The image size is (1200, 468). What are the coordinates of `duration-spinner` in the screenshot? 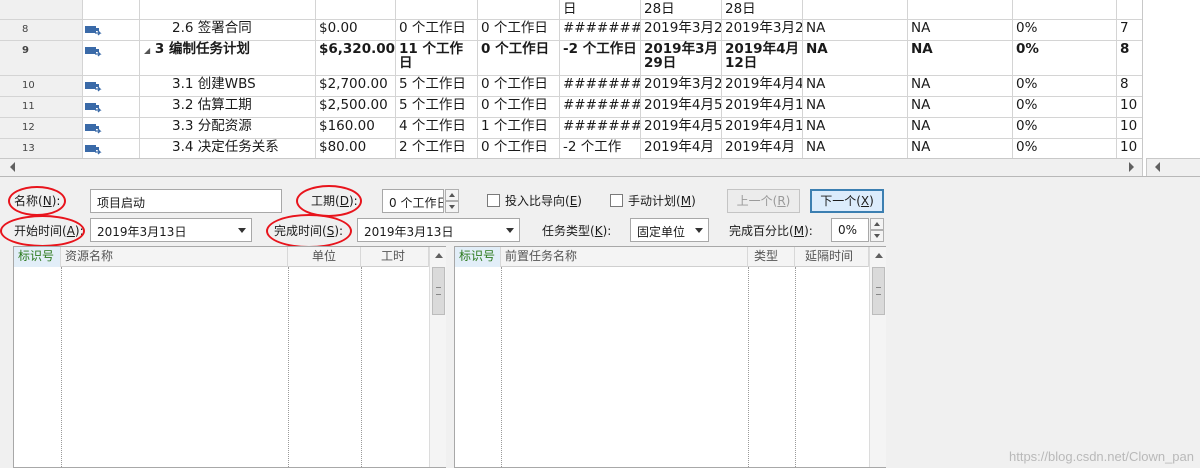 It's located at (452, 201).